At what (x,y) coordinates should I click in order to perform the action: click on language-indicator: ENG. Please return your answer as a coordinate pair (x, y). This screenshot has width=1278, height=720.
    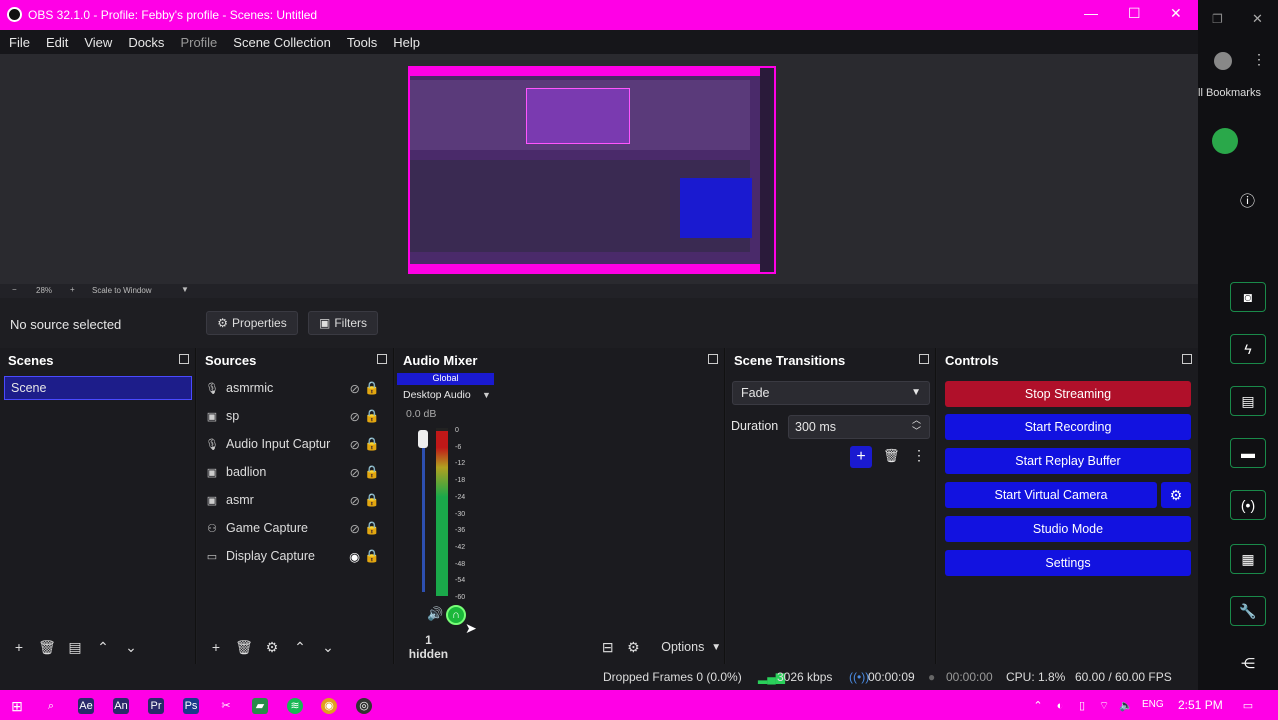
    Looking at the image, I should click on (1153, 704).